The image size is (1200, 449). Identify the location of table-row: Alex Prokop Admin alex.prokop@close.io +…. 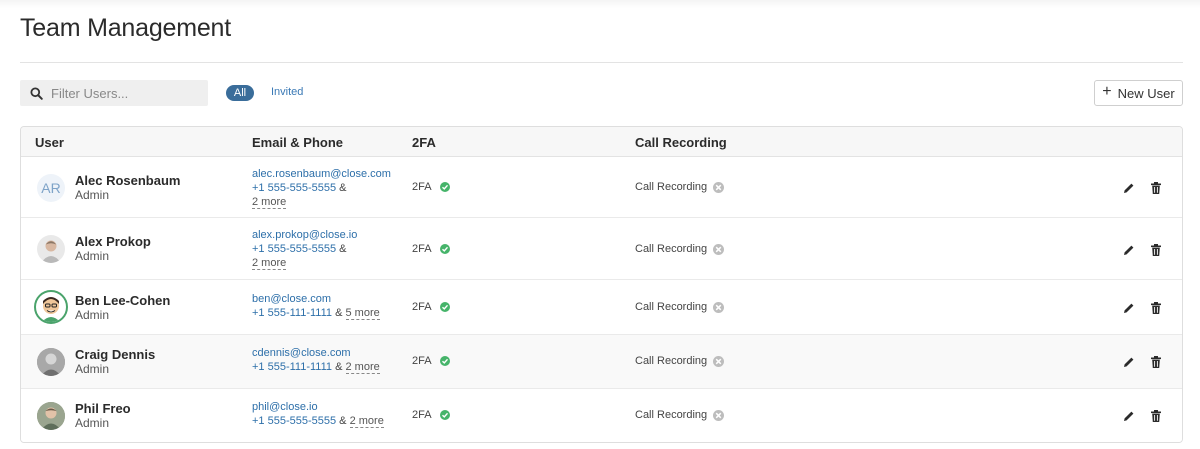
(601, 249).